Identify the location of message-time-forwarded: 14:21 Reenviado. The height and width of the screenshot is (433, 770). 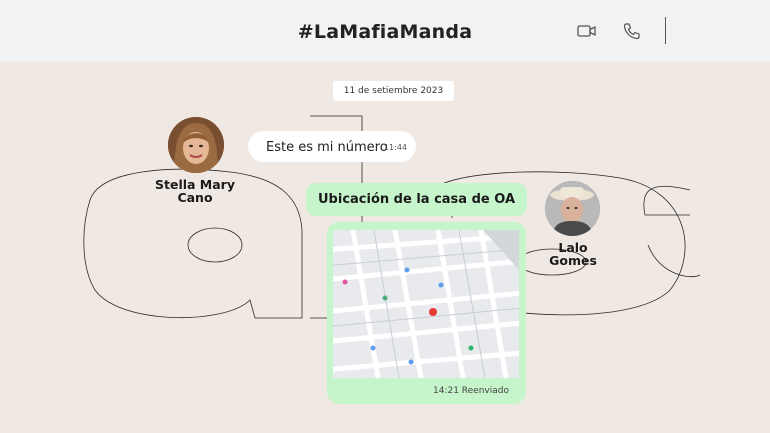
(471, 391).